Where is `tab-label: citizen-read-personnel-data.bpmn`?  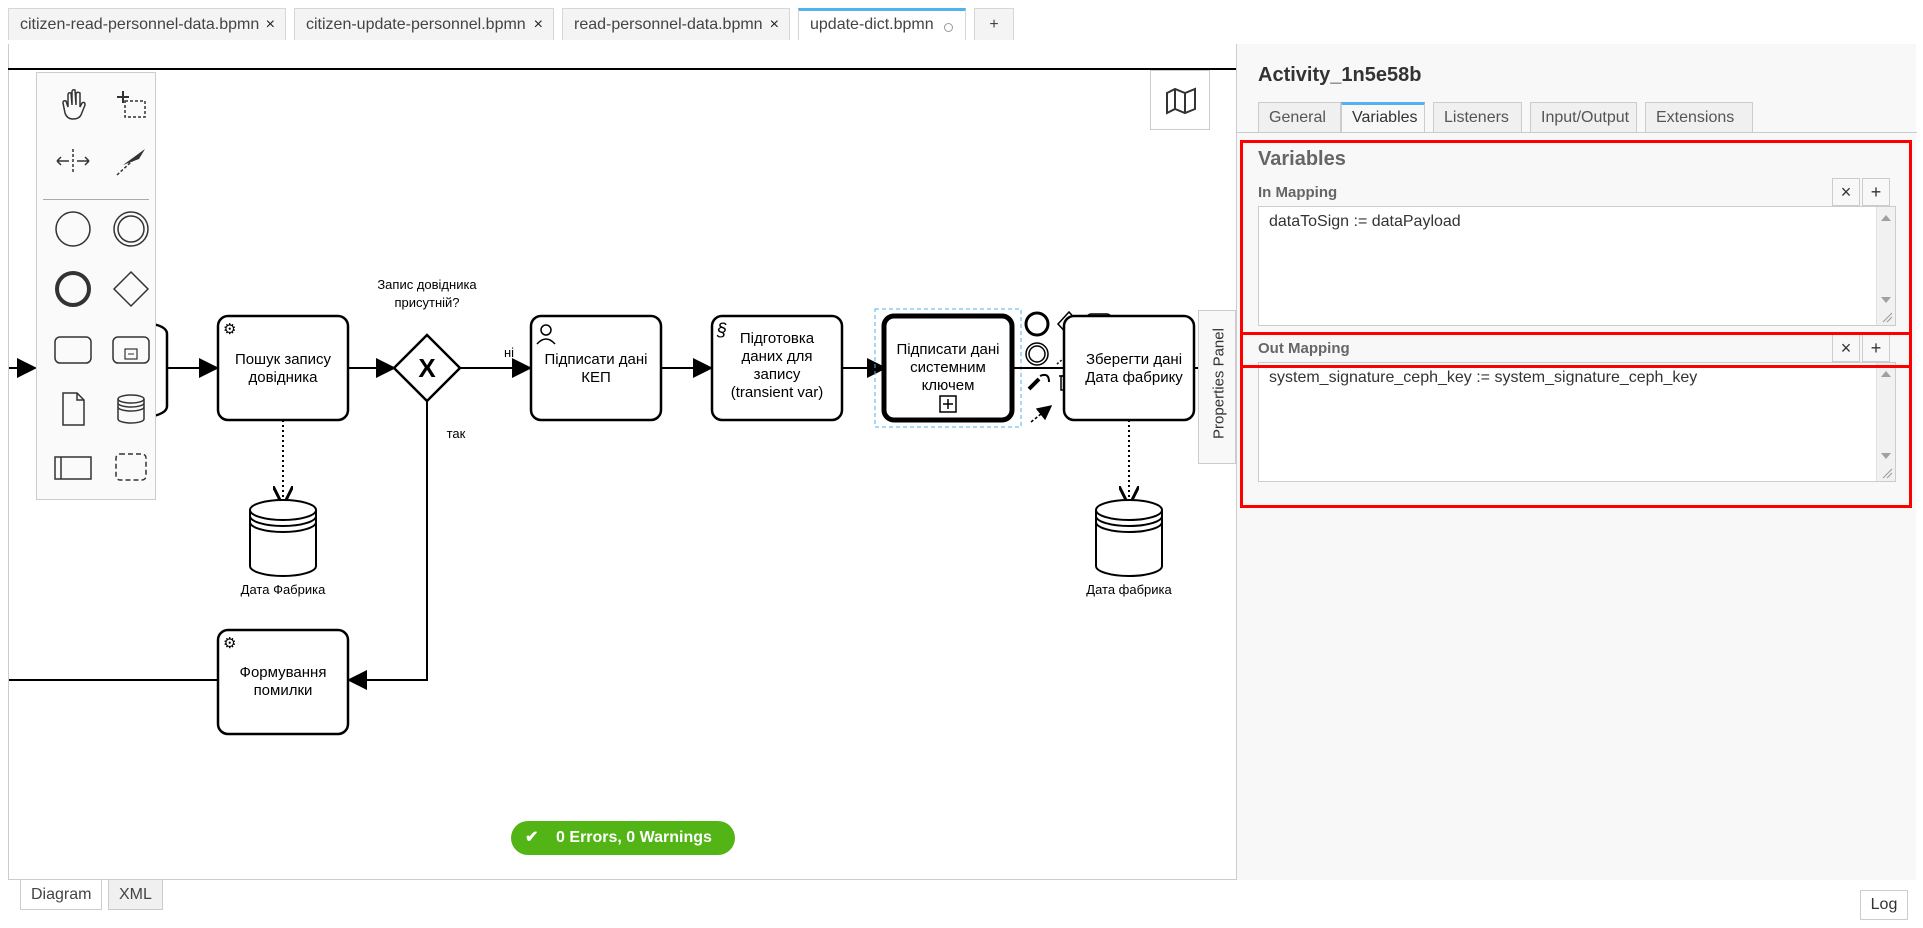
tab-label: citizen-read-personnel-data.bpmn is located at coordinates (140, 24).